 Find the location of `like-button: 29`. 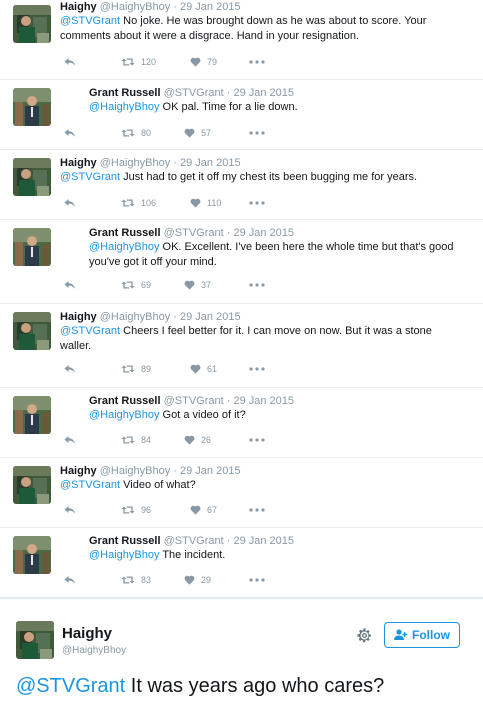

like-button: 29 is located at coordinates (197, 580).